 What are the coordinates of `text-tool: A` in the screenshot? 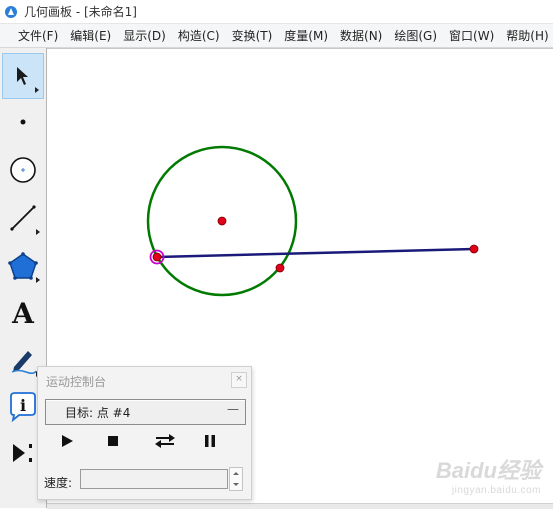 It's located at (23, 313).